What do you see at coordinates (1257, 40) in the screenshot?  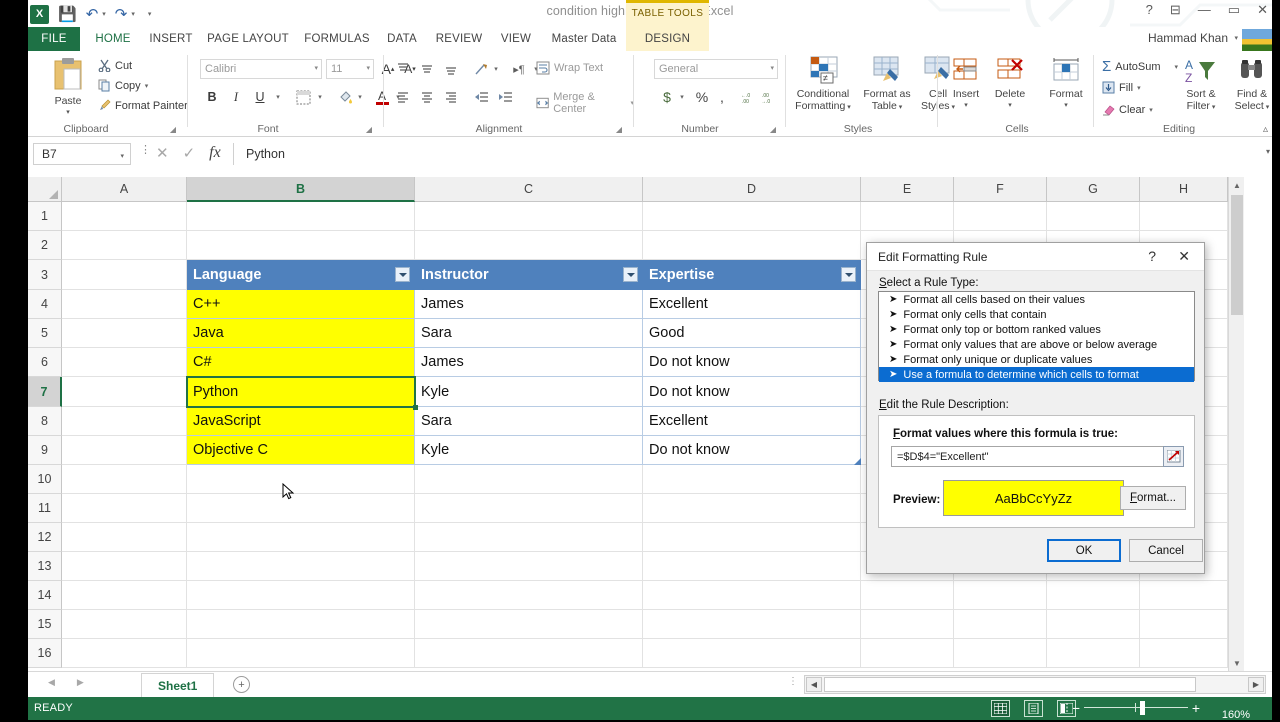 I see `avatar` at bounding box center [1257, 40].